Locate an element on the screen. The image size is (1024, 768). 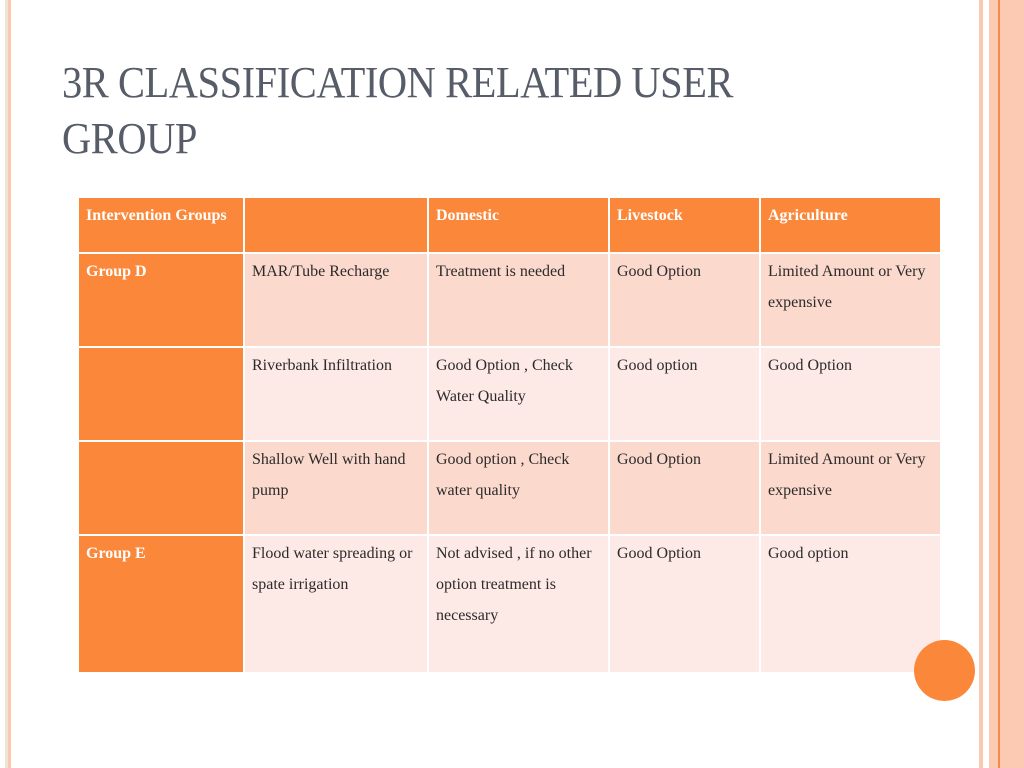
intervention-cell: Shallow Well with hand pump is located at coordinates (336, 488).